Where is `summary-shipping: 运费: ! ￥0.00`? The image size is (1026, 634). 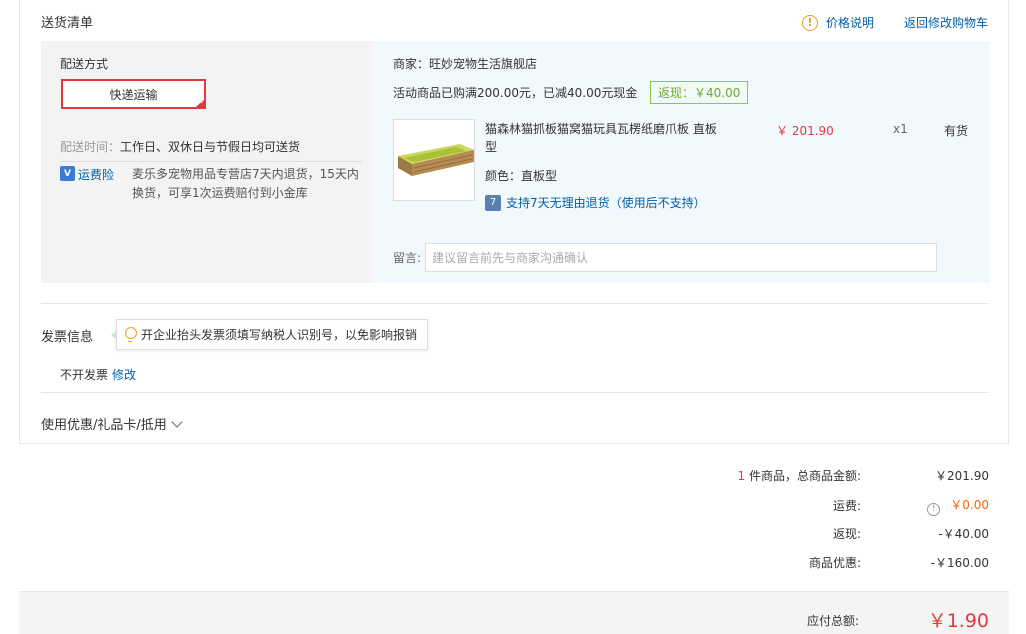
summary-shipping: 运费: ! ￥0.00 is located at coordinates (789, 506).